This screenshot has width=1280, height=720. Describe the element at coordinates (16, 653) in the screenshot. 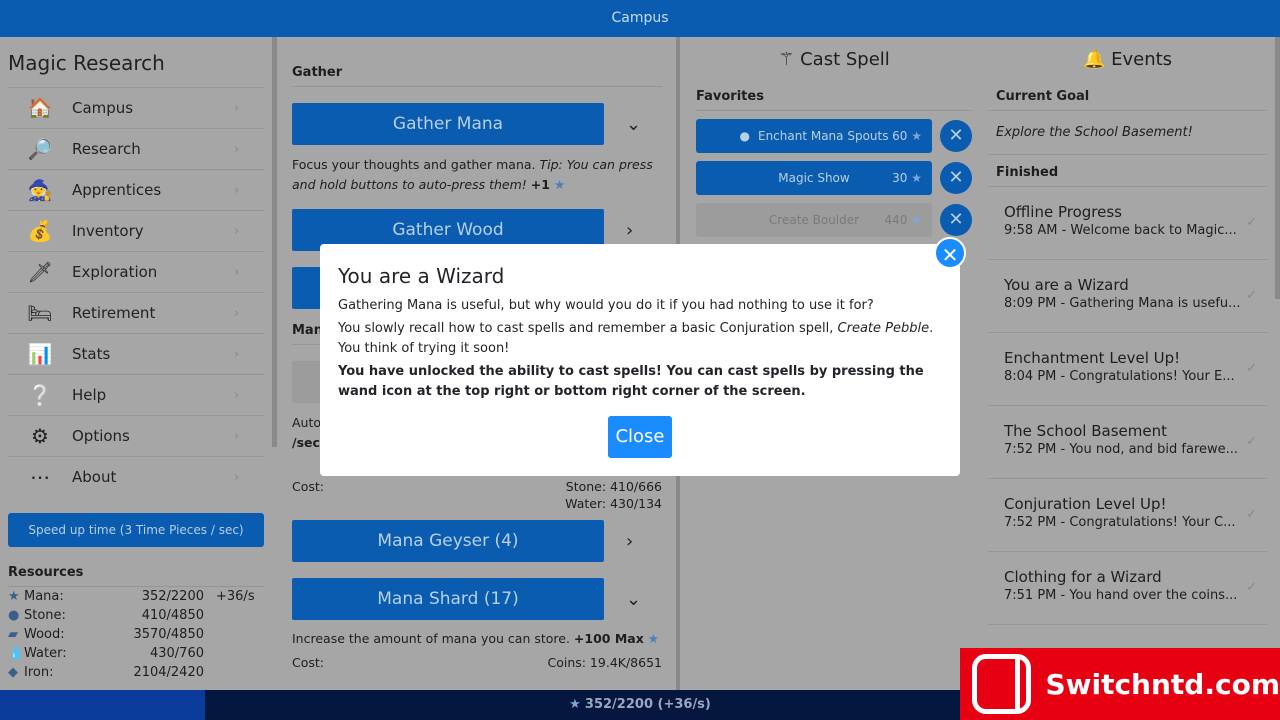

I see `resource-icon: 💧` at that location.